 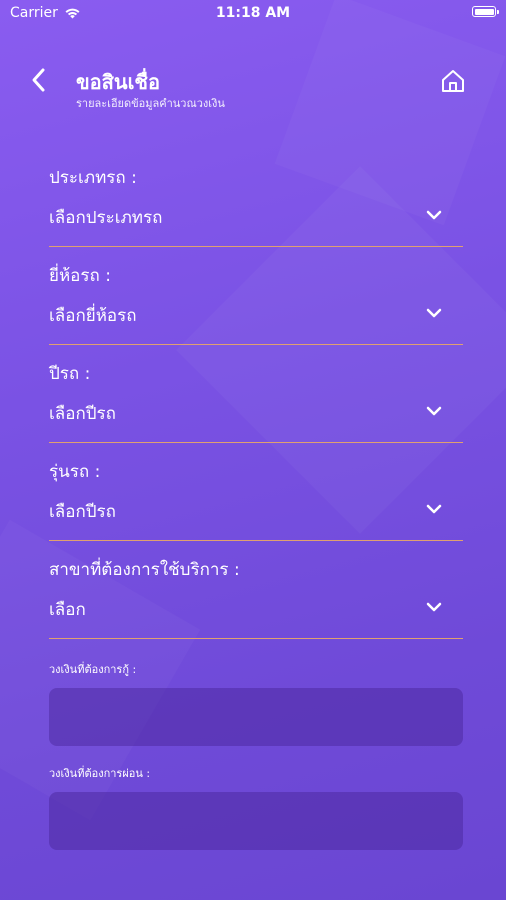 I want to click on chevron-left-icon, so click(x=38, y=80).